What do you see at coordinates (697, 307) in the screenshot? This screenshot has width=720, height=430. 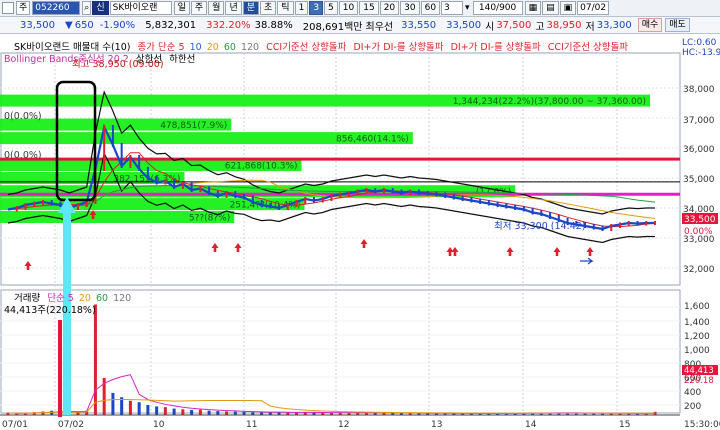 I see `volume-tick: 1,600` at bounding box center [697, 307].